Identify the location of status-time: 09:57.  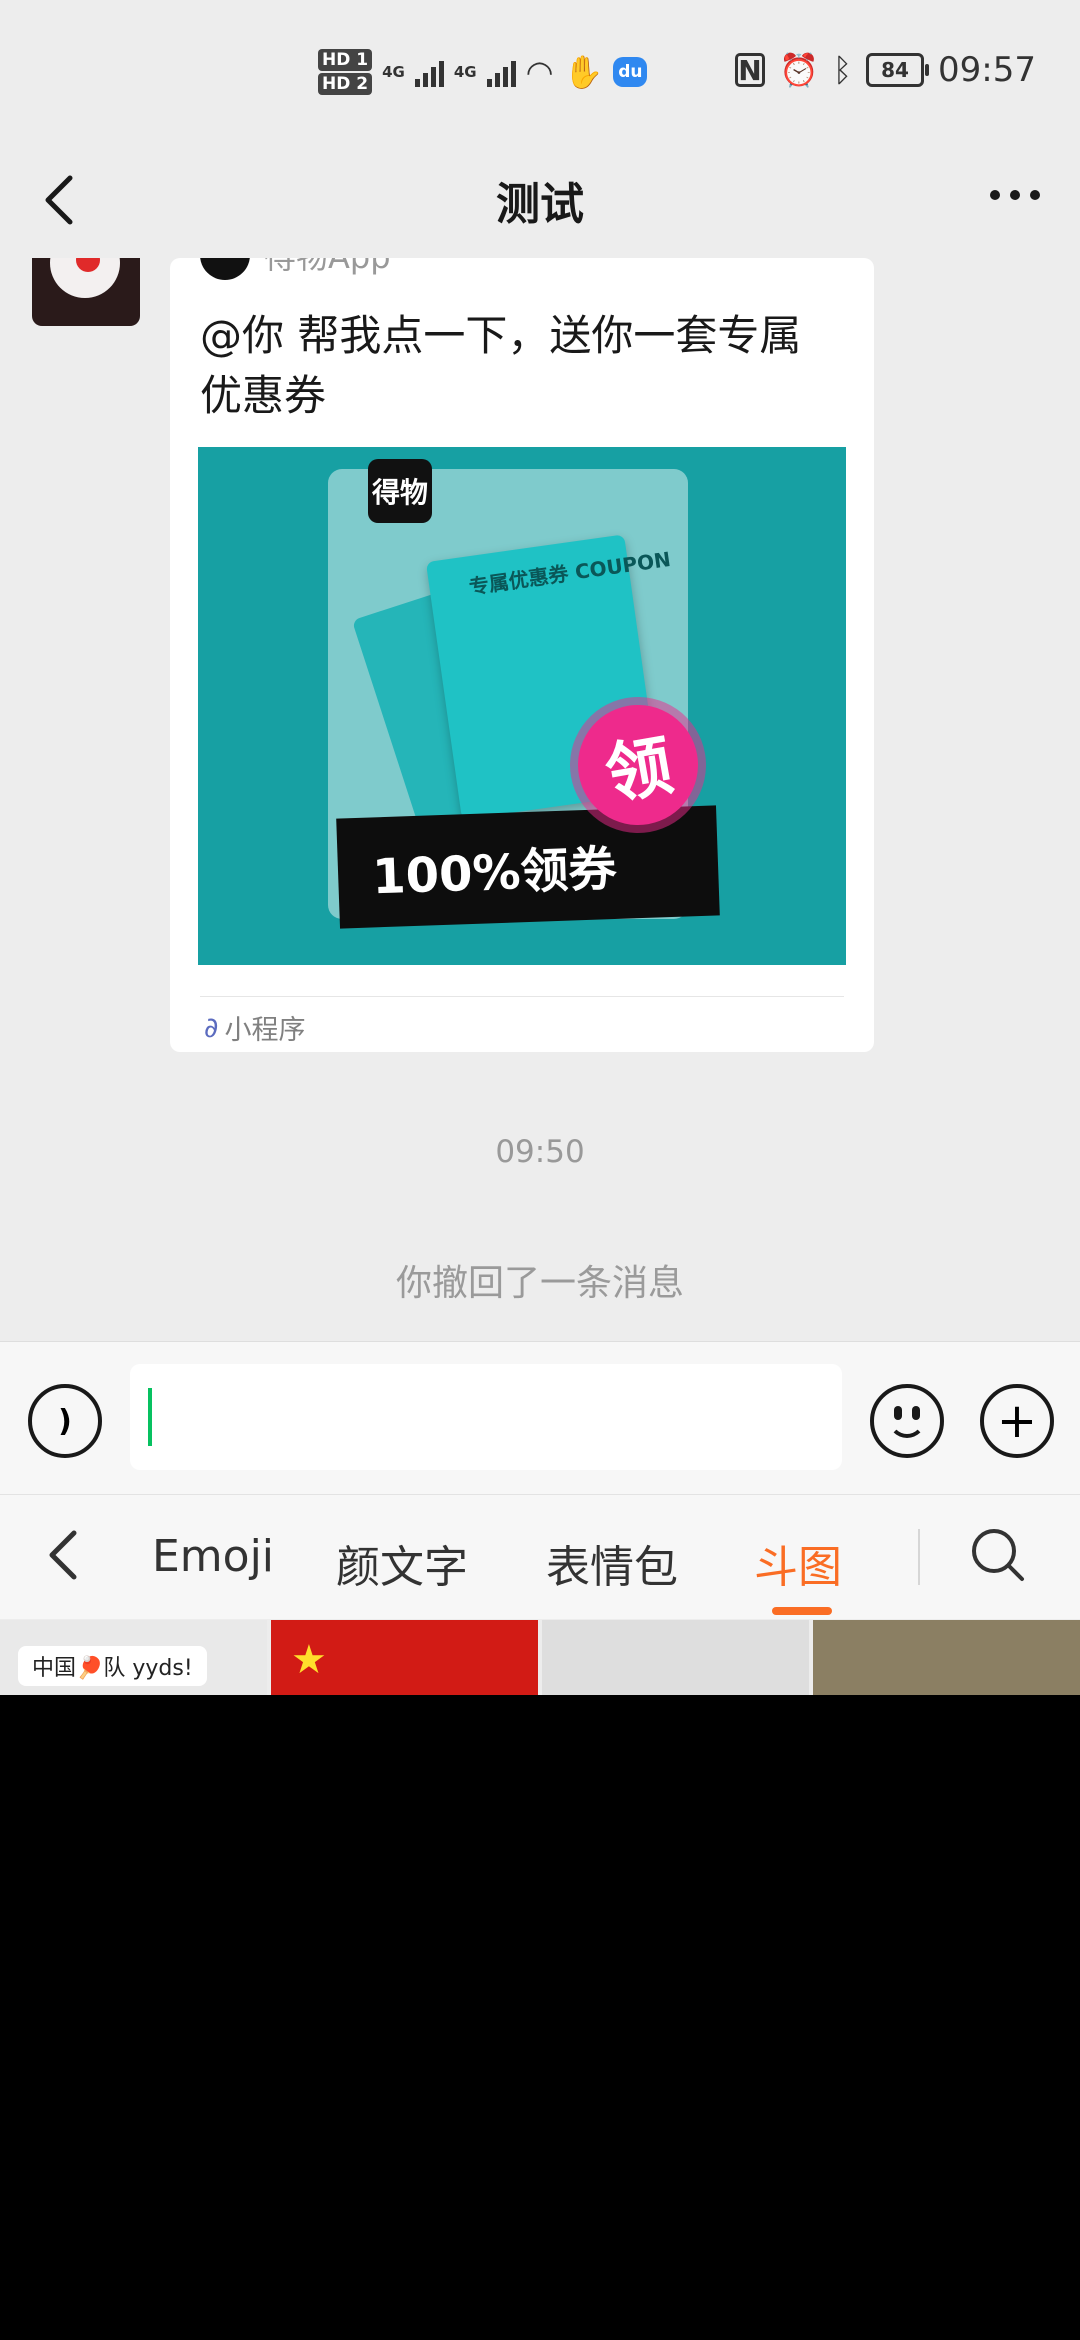
(987, 70).